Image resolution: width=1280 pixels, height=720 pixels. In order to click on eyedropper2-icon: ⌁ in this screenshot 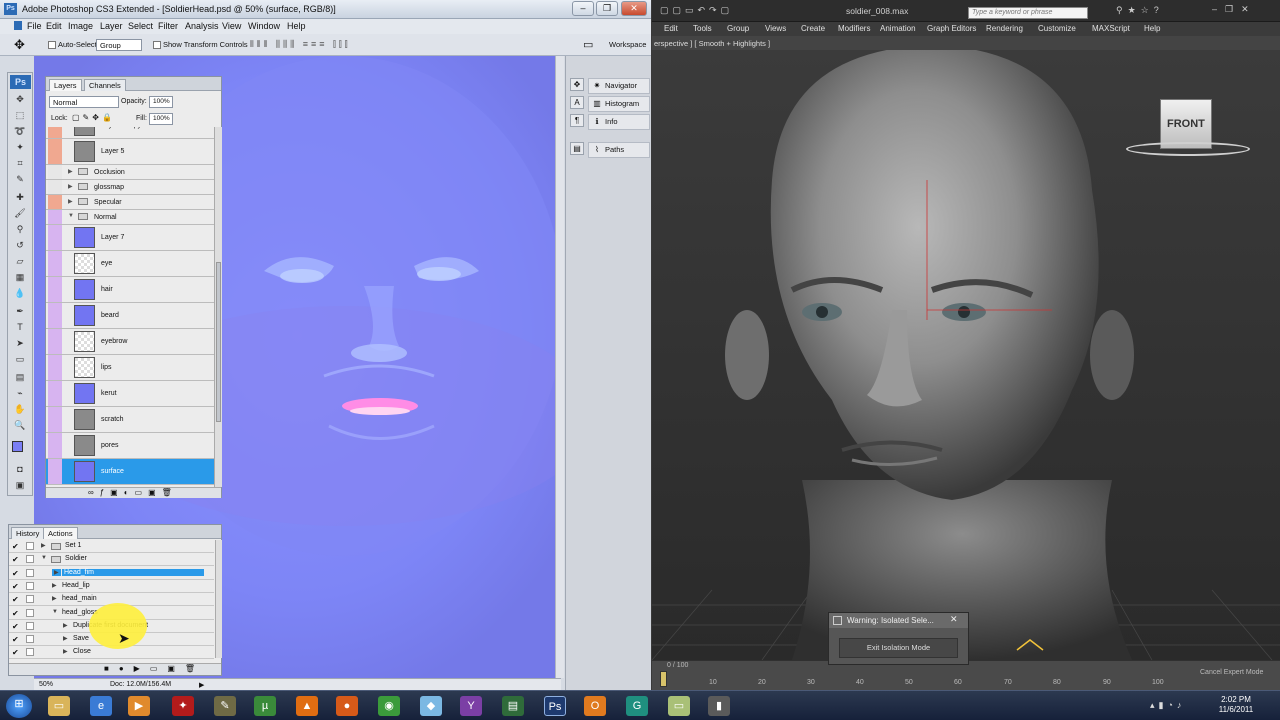, I will do `click(20, 393)`.